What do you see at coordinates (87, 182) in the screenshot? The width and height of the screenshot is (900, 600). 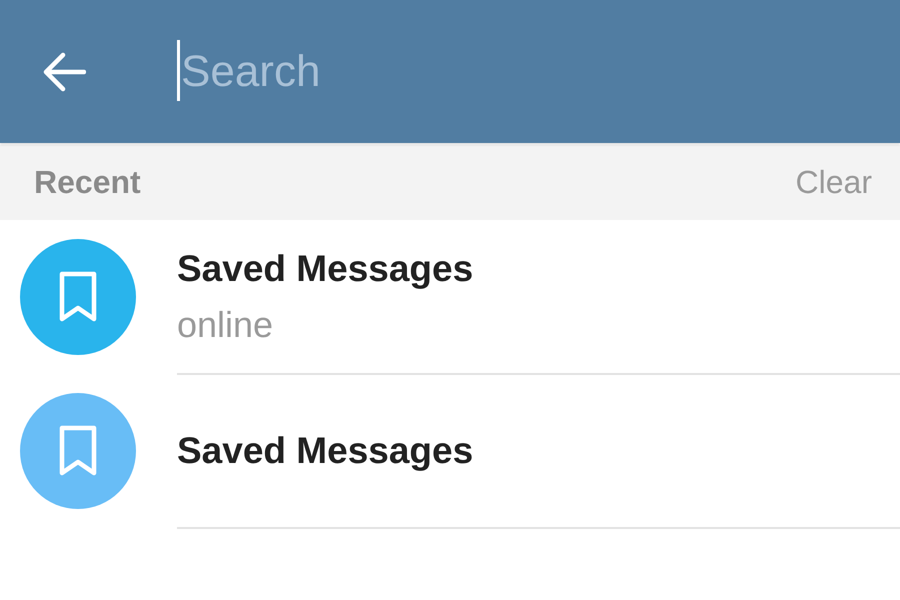 I see `section-title: Recent` at bounding box center [87, 182].